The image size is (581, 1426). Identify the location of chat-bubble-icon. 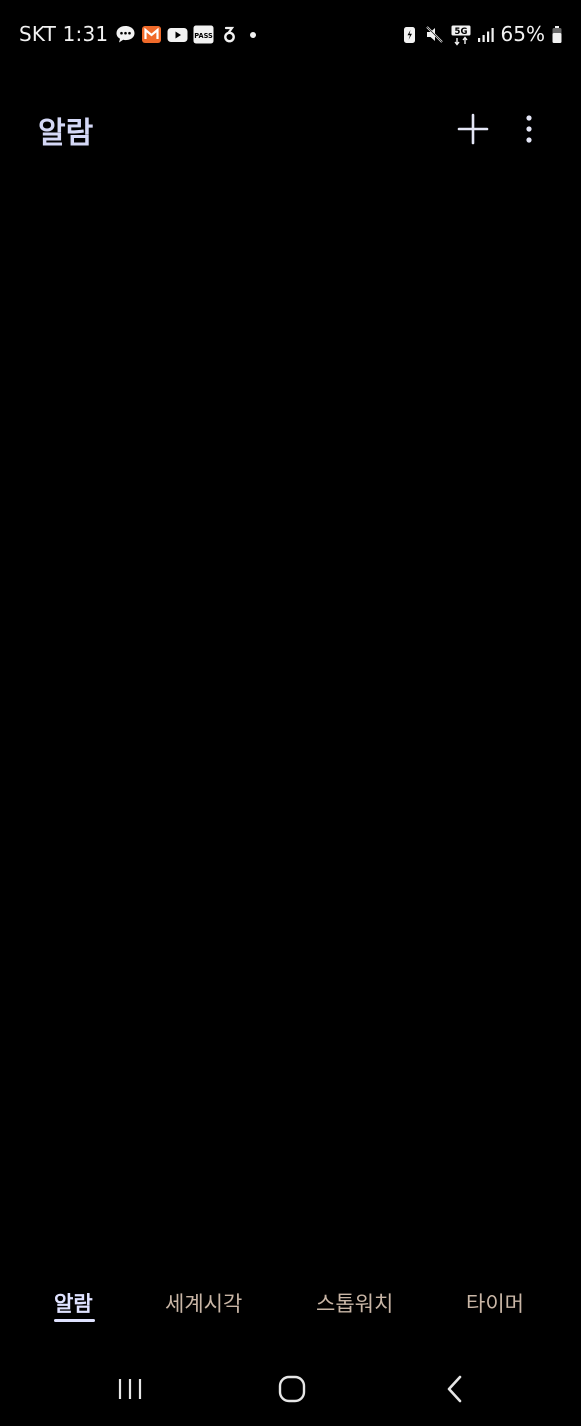
(125, 34).